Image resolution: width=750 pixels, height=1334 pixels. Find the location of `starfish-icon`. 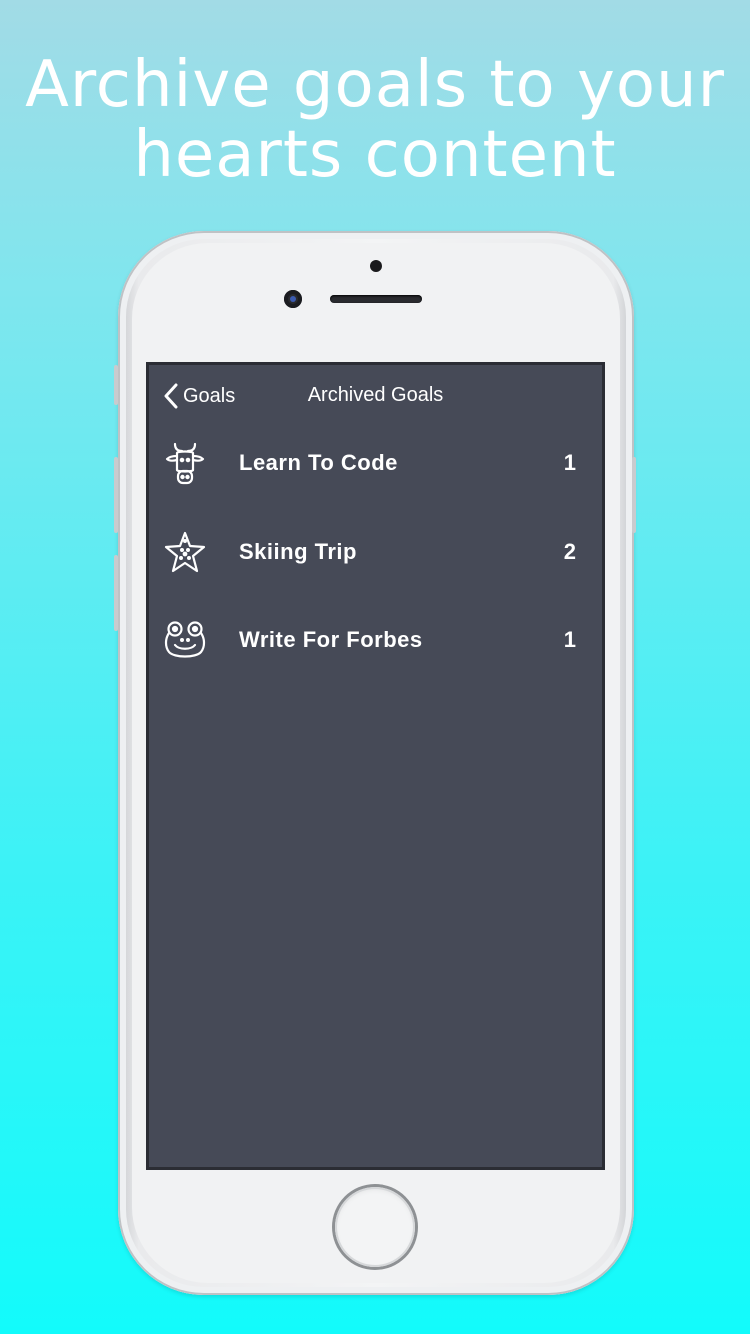

starfish-icon is located at coordinates (185, 552).